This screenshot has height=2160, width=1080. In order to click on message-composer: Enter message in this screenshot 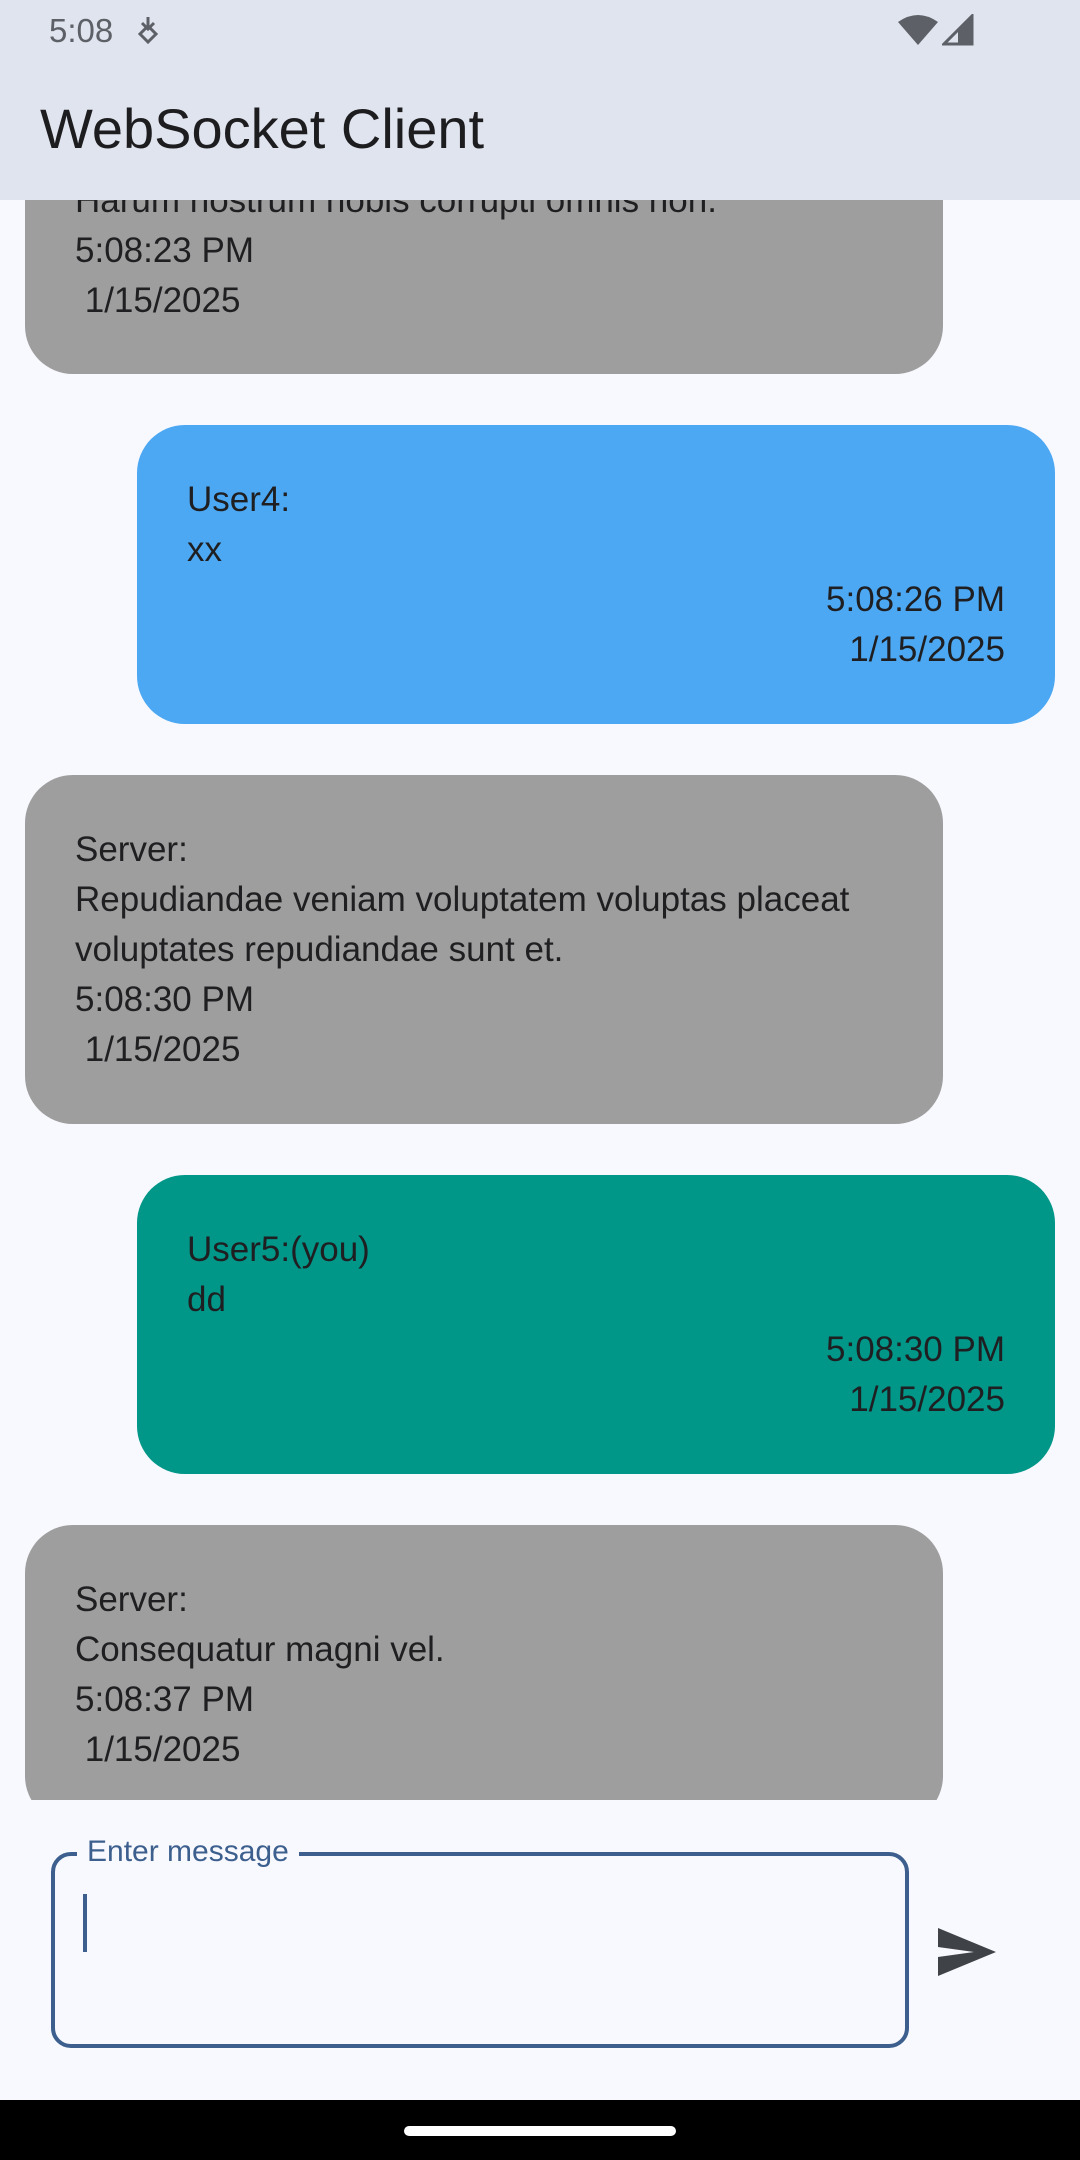, I will do `click(540, 1950)`.